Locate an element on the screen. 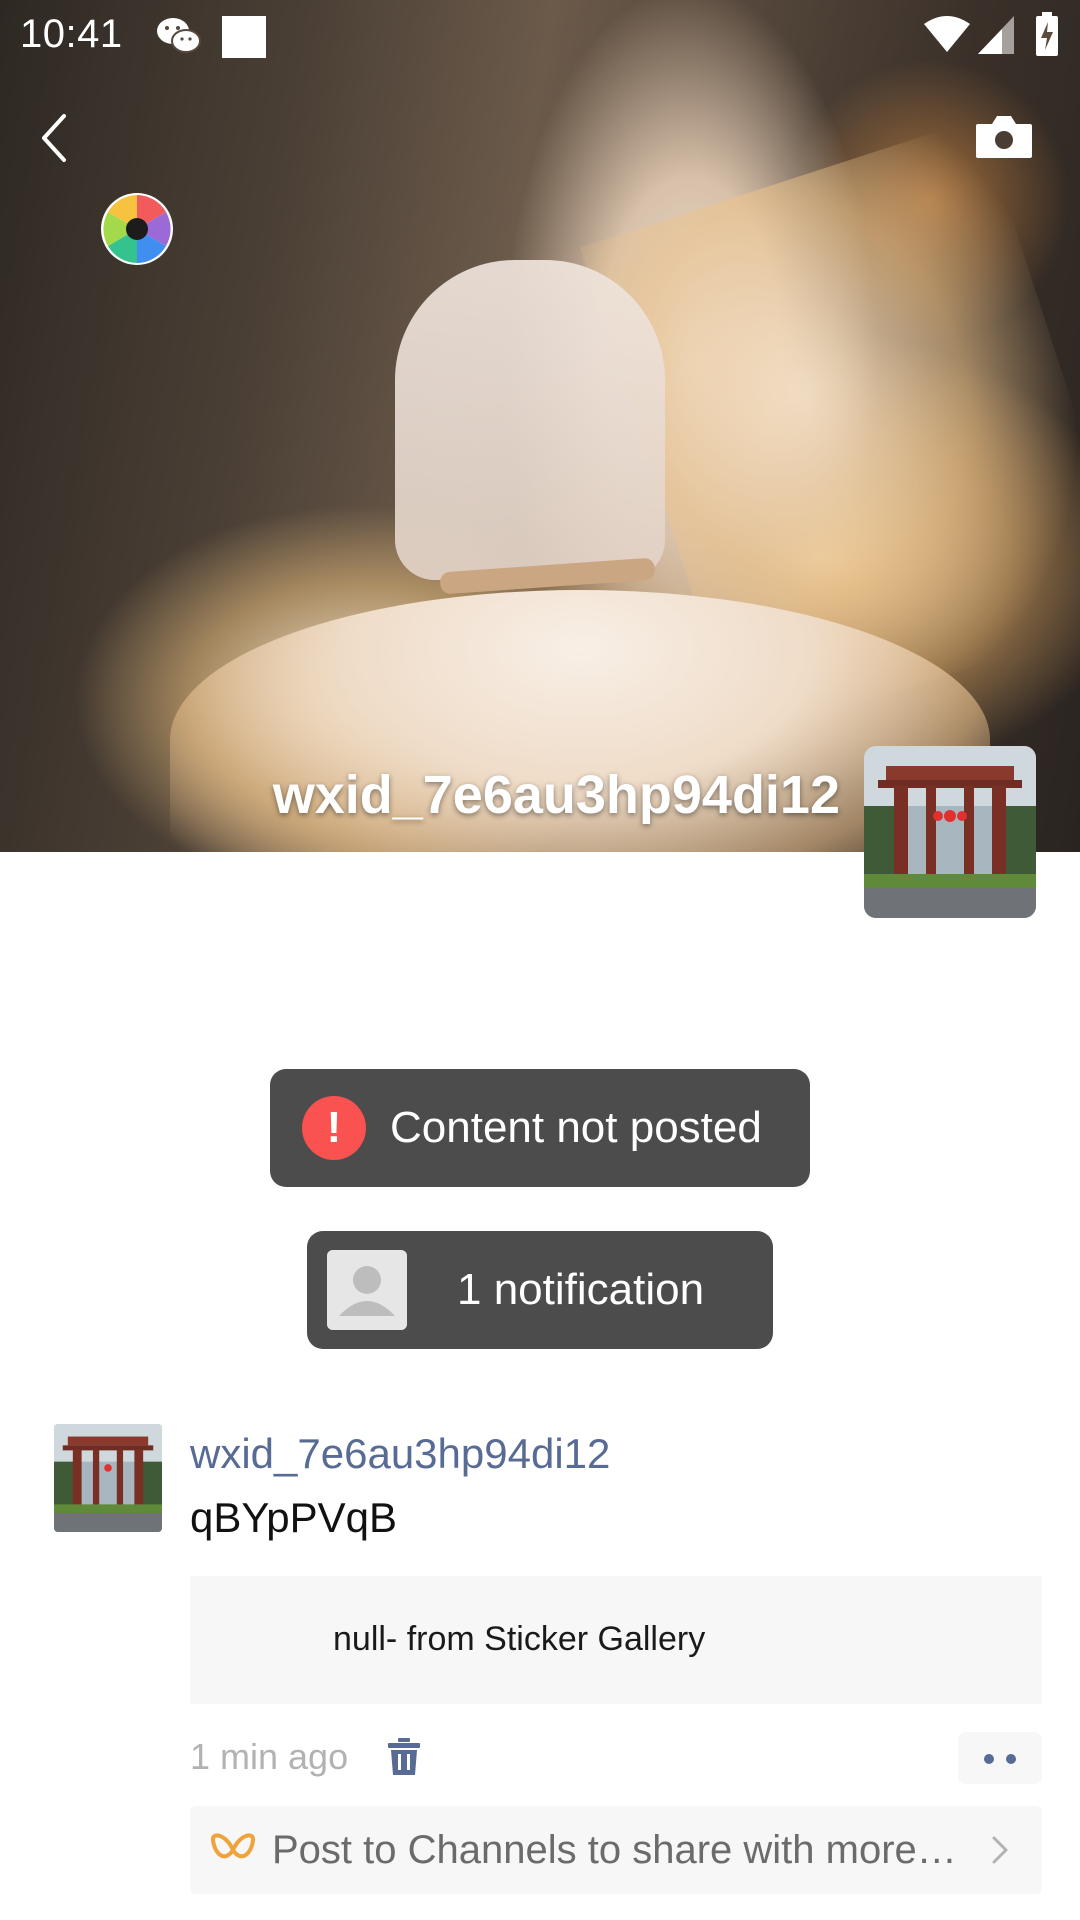 The width and height of the screenshot is (1080, 1920). sticker-card: null- from Sticker Gallery is located at coordinates (616, 1640).